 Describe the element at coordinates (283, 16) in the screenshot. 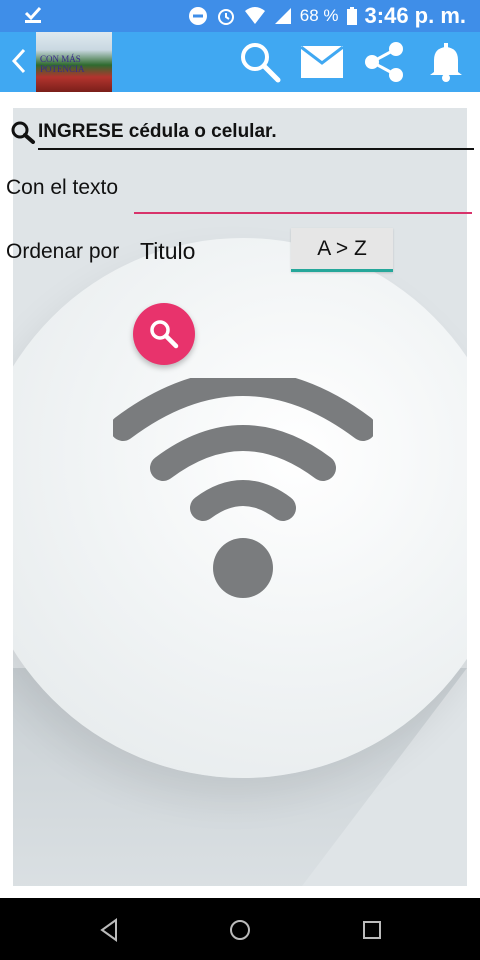

I see `cell-signal-icon` at that location.